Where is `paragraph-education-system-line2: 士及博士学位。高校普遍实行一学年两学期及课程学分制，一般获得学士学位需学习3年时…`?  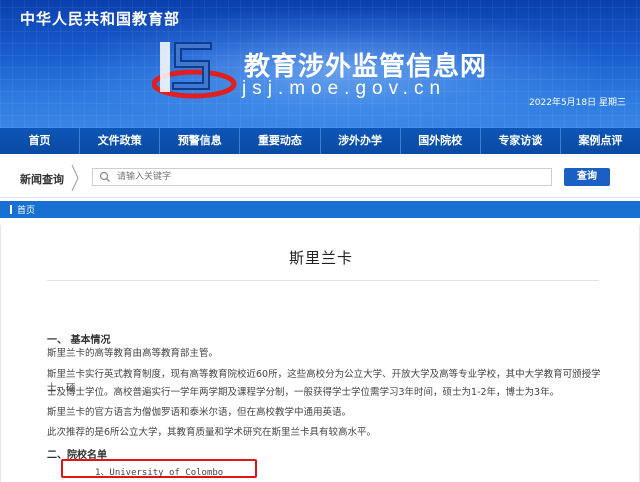 paragraph-education-system-line2: 士及博士学位。高校普遍实行一学年两学期及课程学分制，一般获得学士学位需学习3年时… is located at coordinates (303, 392).